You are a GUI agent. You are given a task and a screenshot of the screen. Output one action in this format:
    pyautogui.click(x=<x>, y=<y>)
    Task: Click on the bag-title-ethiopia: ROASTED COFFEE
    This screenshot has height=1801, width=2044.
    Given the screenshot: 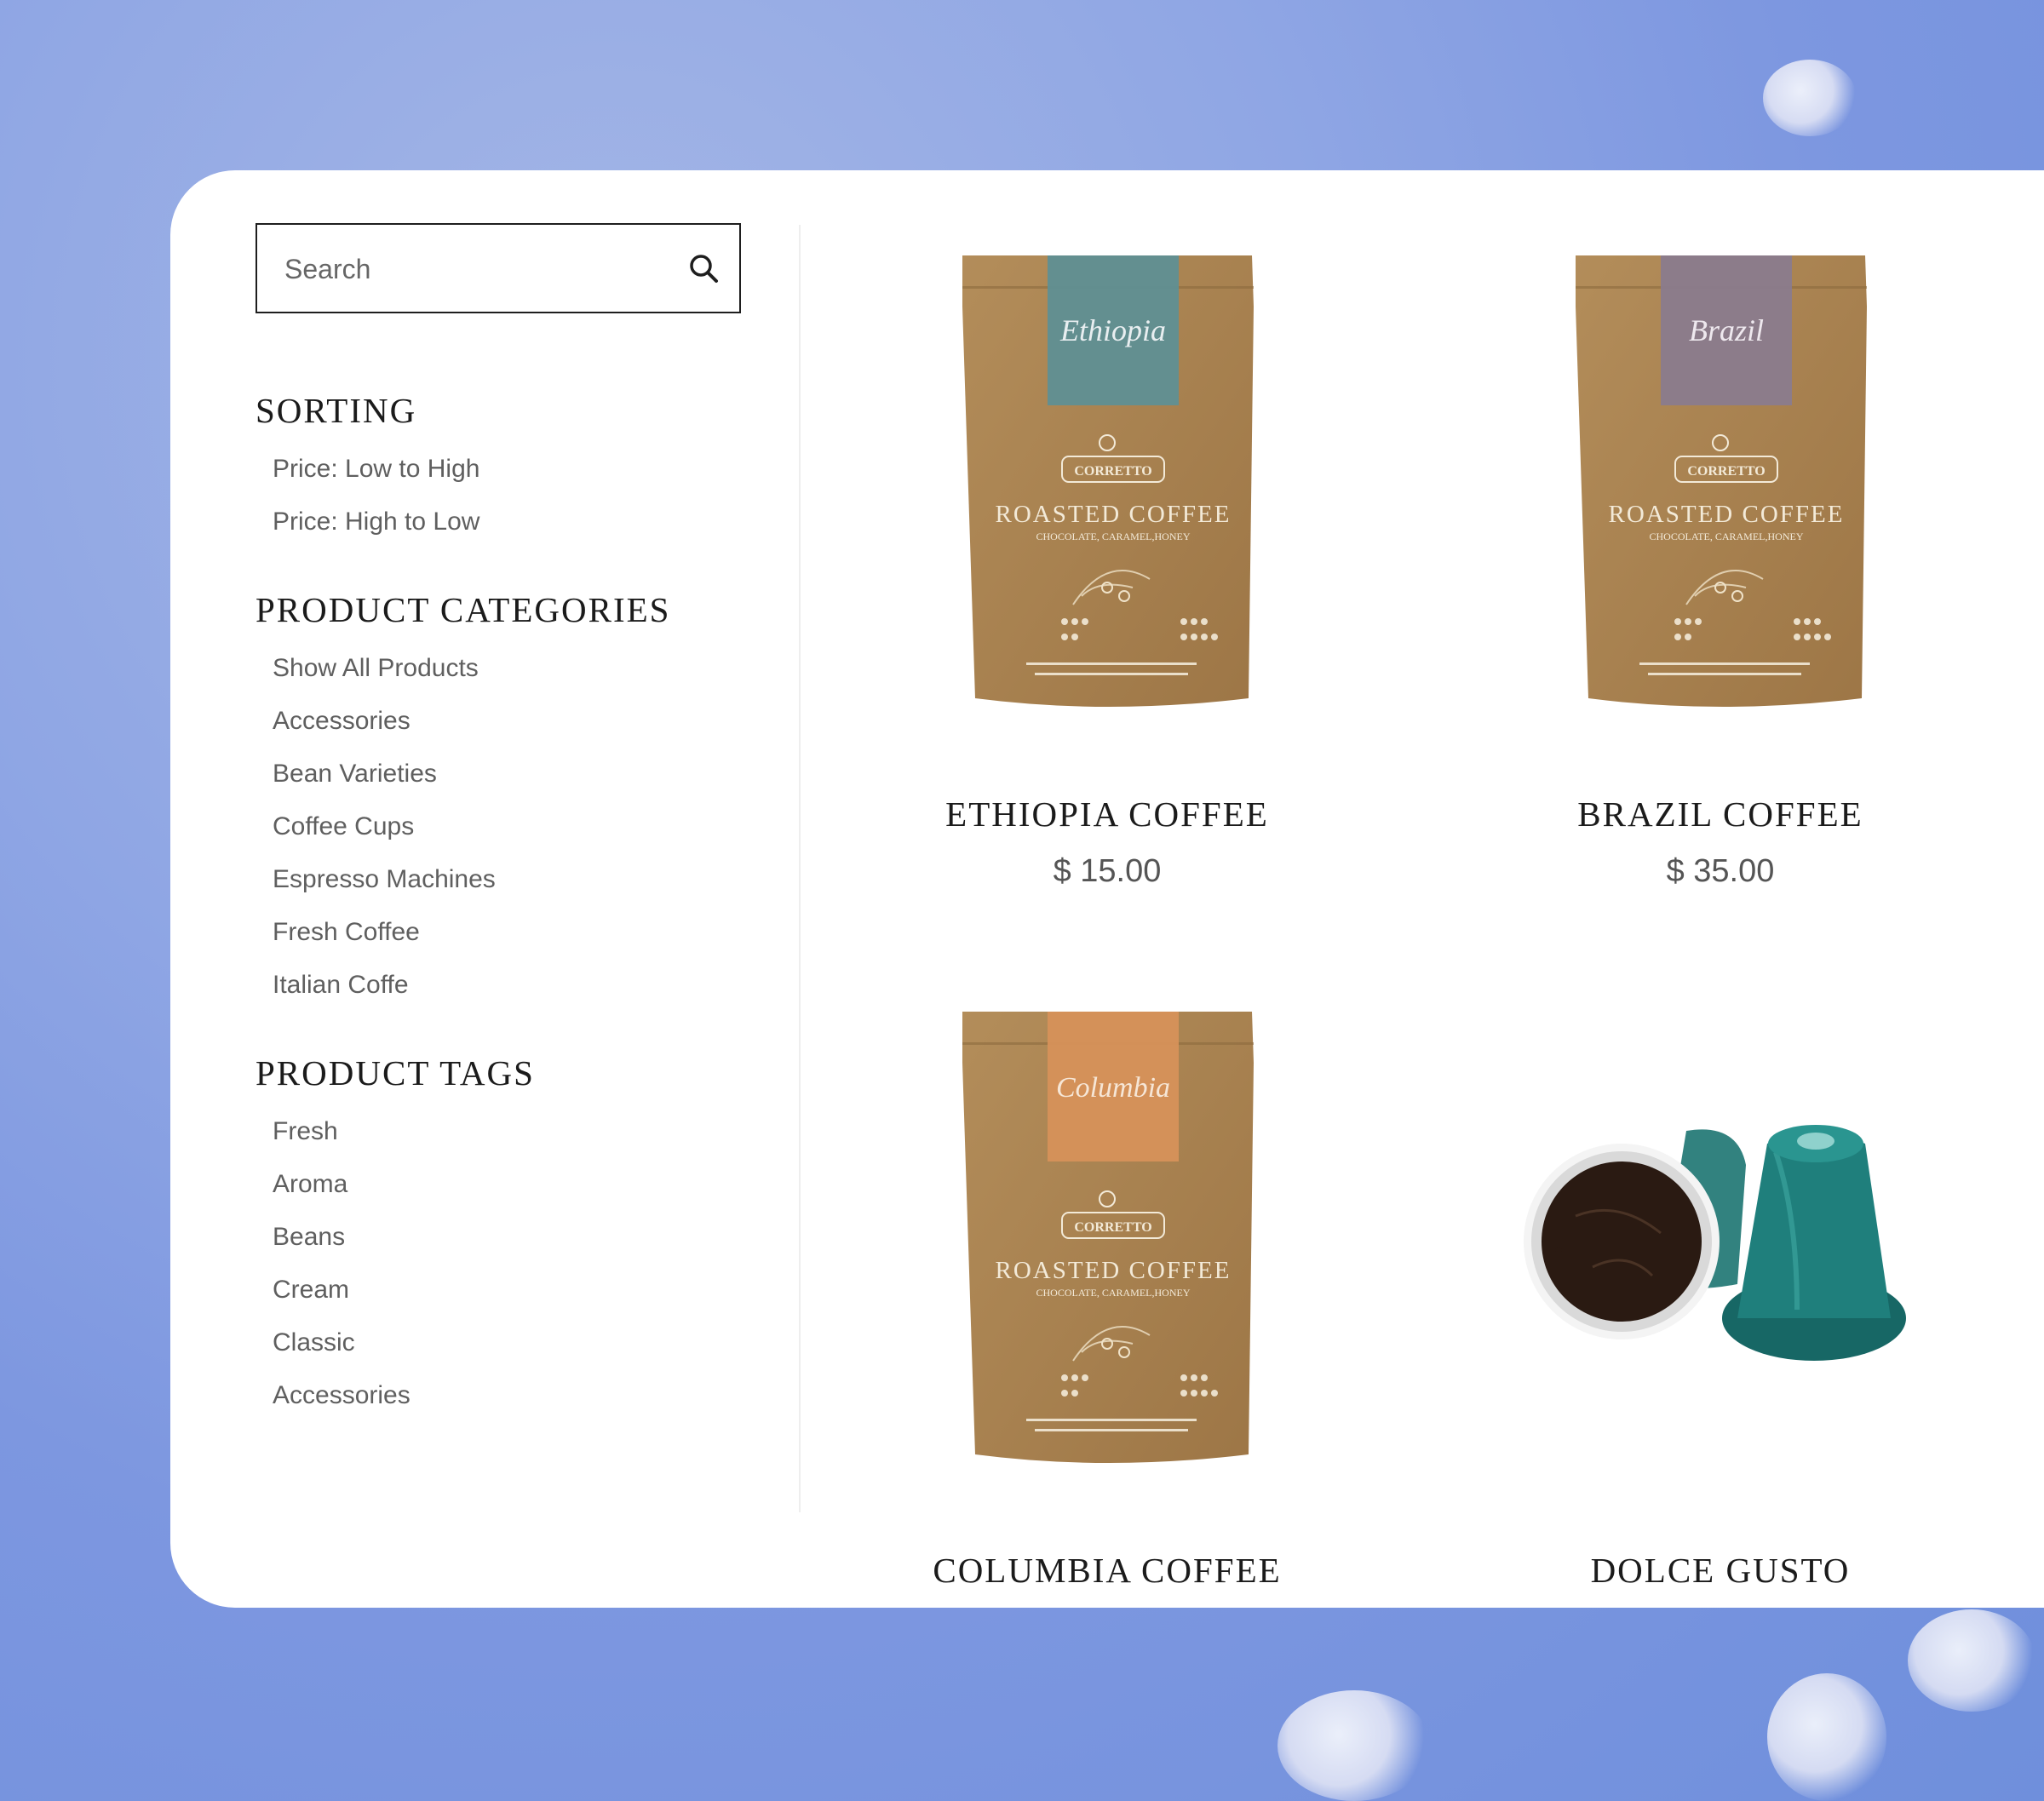 What is the action you would take?
    pyautogui.click(x=1114, y=514)
    